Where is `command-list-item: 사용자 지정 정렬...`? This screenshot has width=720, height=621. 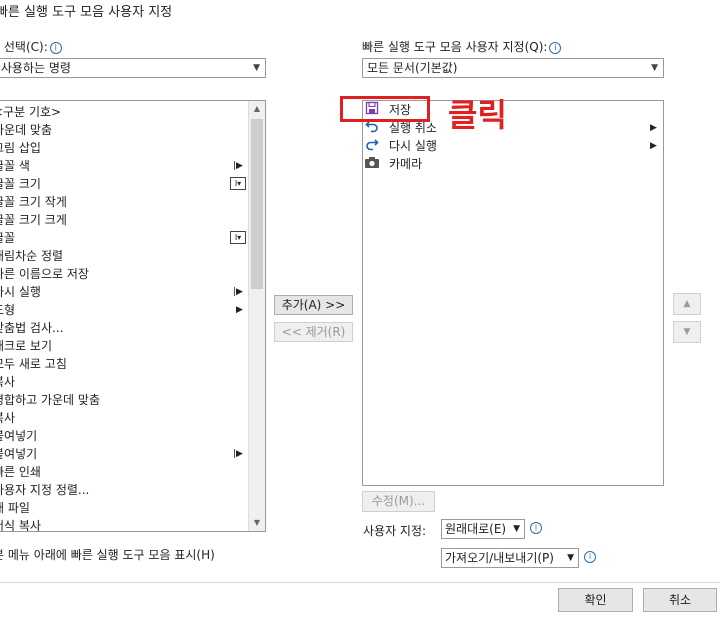 command-list-item: 사용자 지정 정렬... is located at coordinates (123, 490).